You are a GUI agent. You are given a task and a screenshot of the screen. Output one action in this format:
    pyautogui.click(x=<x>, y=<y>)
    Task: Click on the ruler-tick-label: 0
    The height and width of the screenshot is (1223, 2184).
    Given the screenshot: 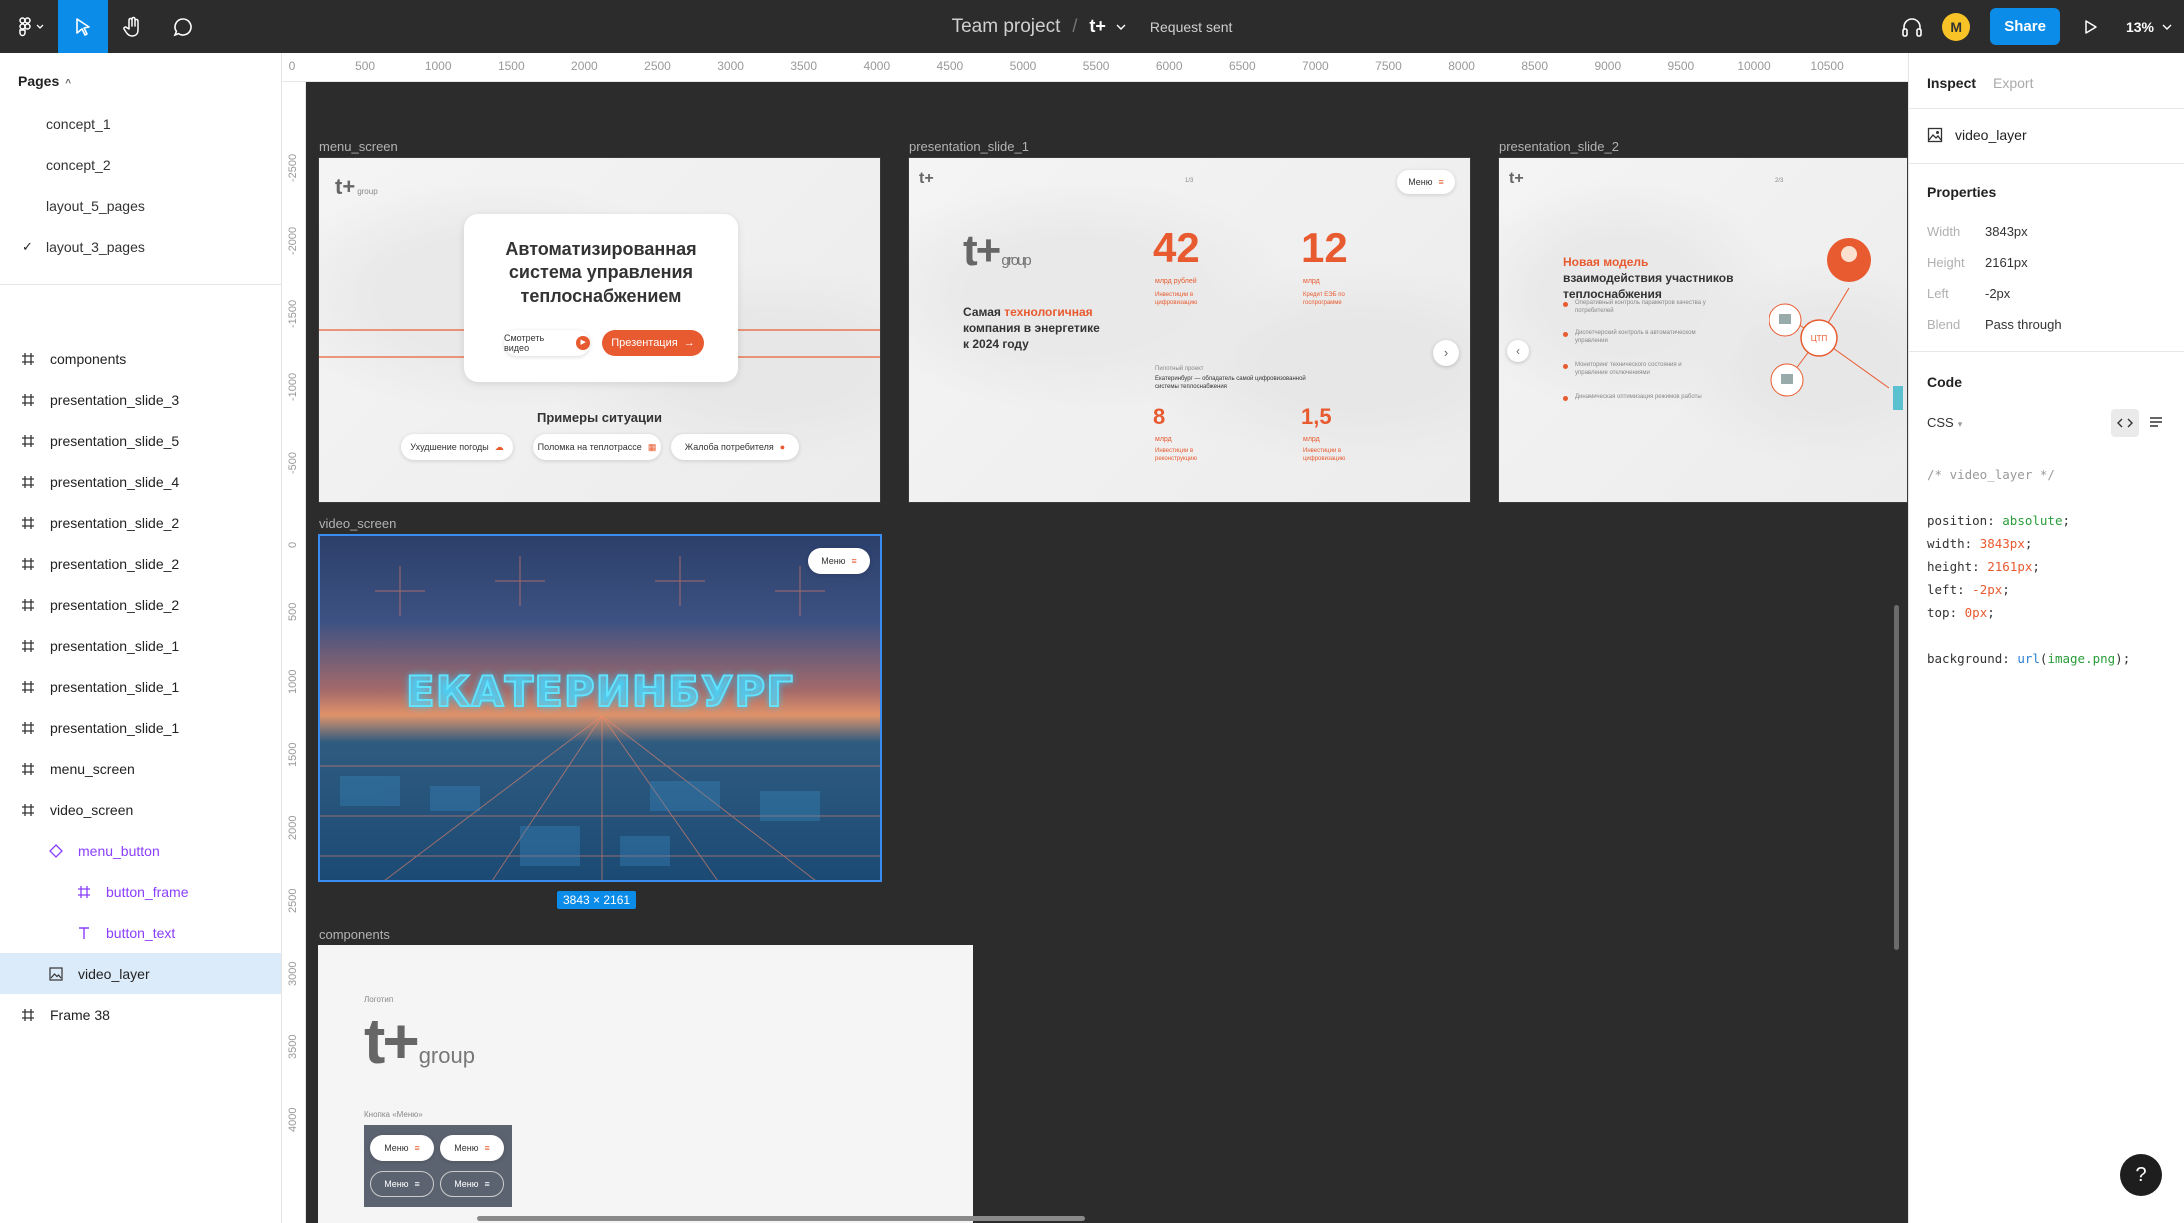 What is the action you would take?
    pyautogui.click(x=292, y=66)
    